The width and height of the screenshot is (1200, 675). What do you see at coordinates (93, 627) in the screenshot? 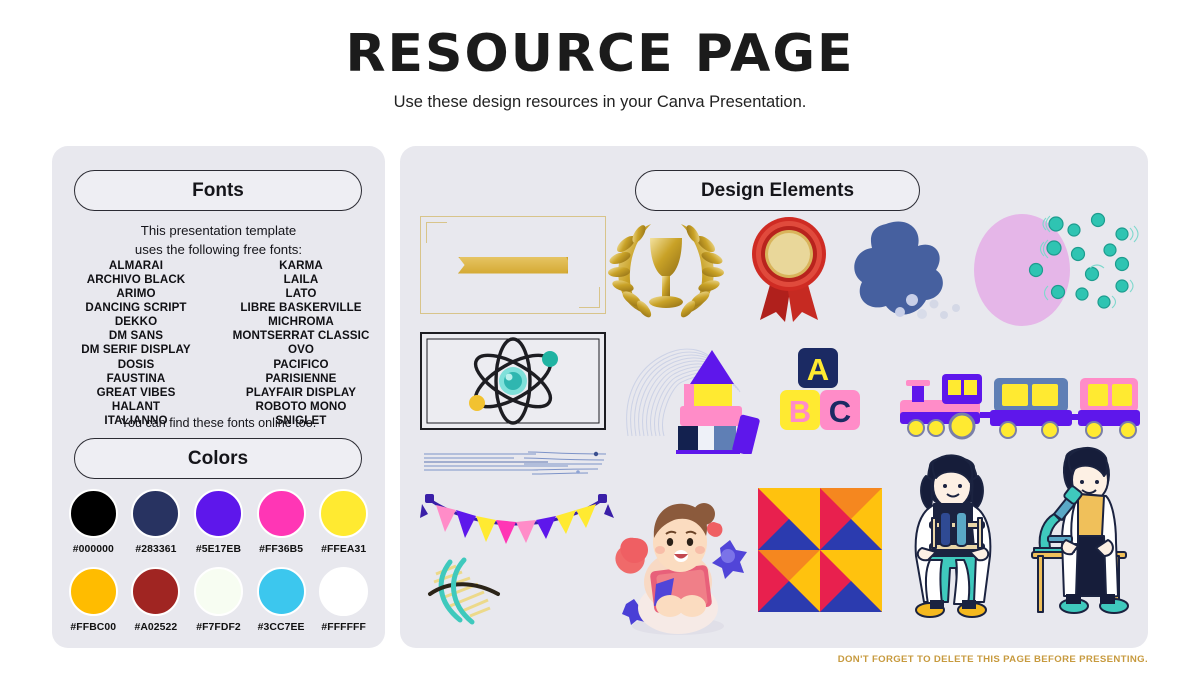
I see `color-swatch-hex: #FFBC00` at bounding box center [93, 627].